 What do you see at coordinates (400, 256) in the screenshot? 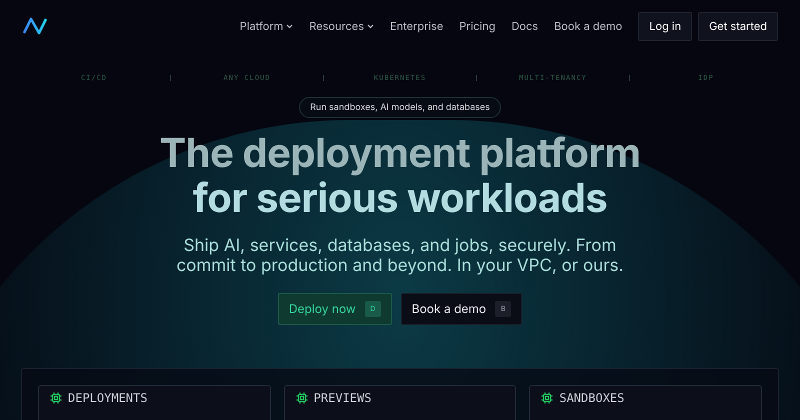
I see `hero-subtitle: Ship AI, services, databases, and jobs, securely. From commit to production and beyond. In your VPC, or ours.` at bounding box center [400, 256].